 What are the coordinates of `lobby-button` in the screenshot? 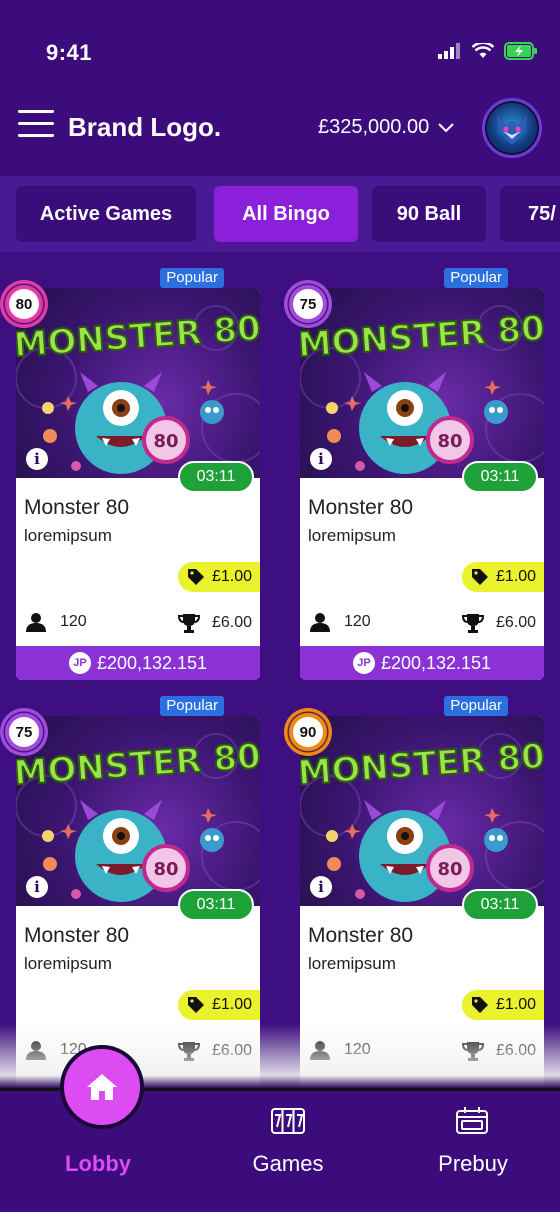 It's located at (102, 1087).